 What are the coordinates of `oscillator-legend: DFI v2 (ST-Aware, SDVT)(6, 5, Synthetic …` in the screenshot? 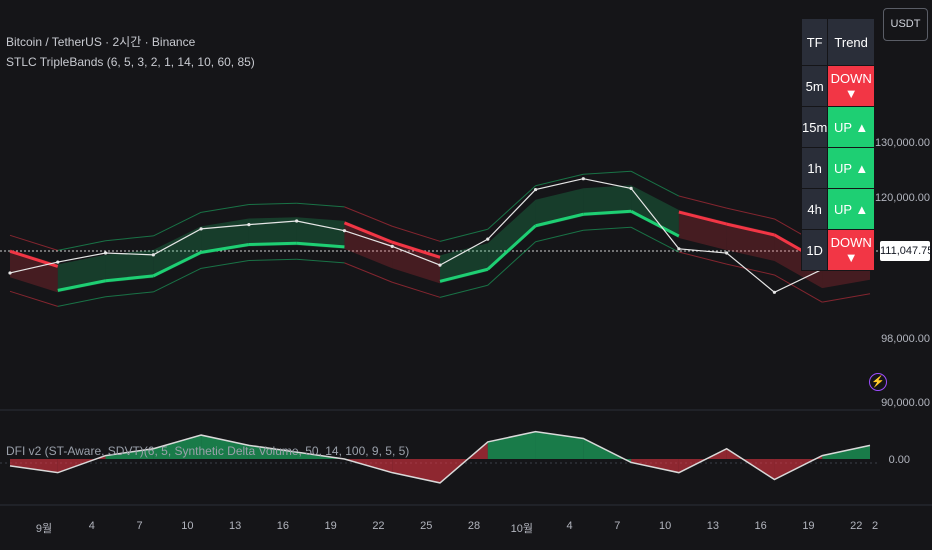 It's located at (207, 451).